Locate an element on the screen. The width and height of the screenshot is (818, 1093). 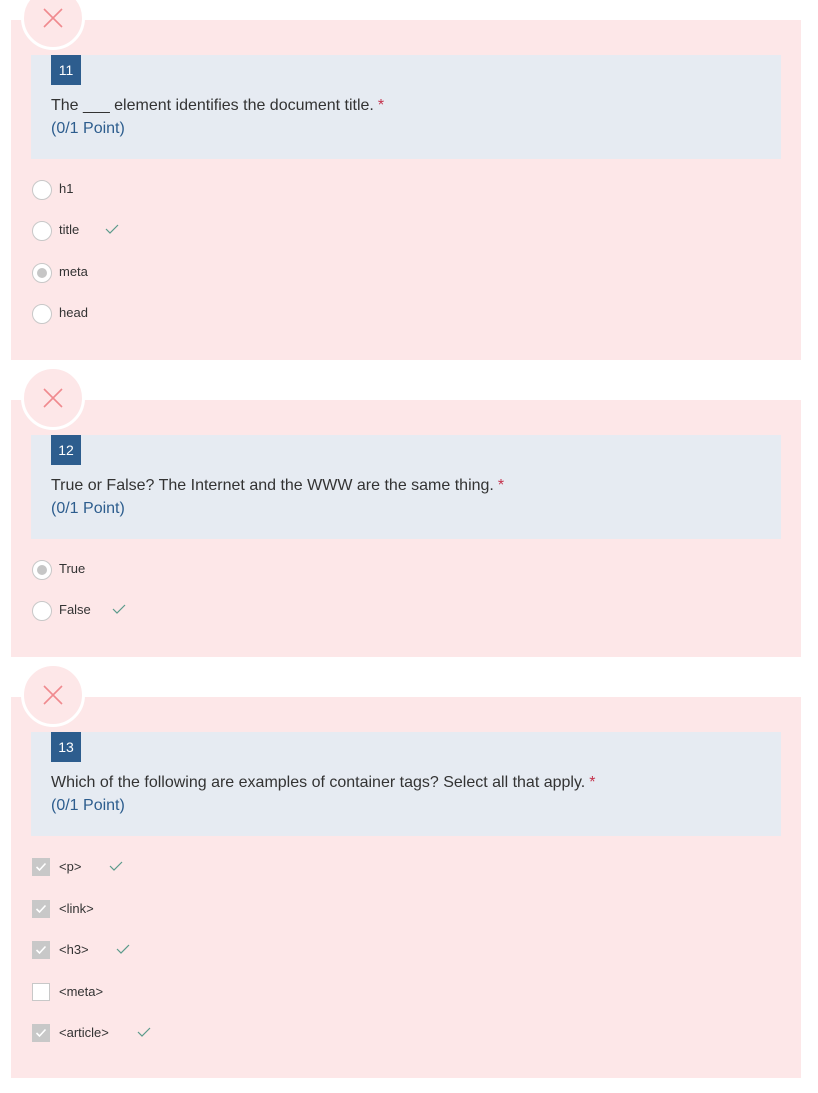
question-number-badge: 12 is located at coordinates (66, 450).